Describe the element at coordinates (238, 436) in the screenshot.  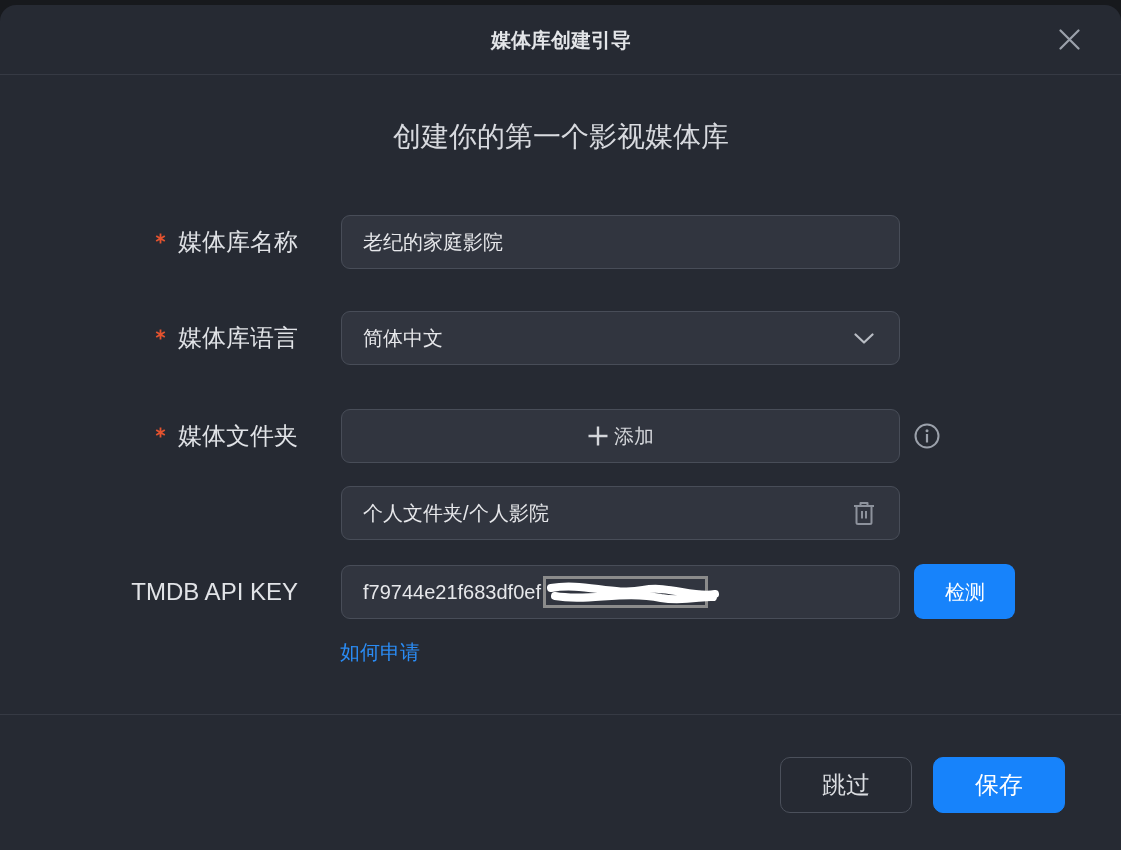
I see `field-label: 媒体文件夹` at that location.